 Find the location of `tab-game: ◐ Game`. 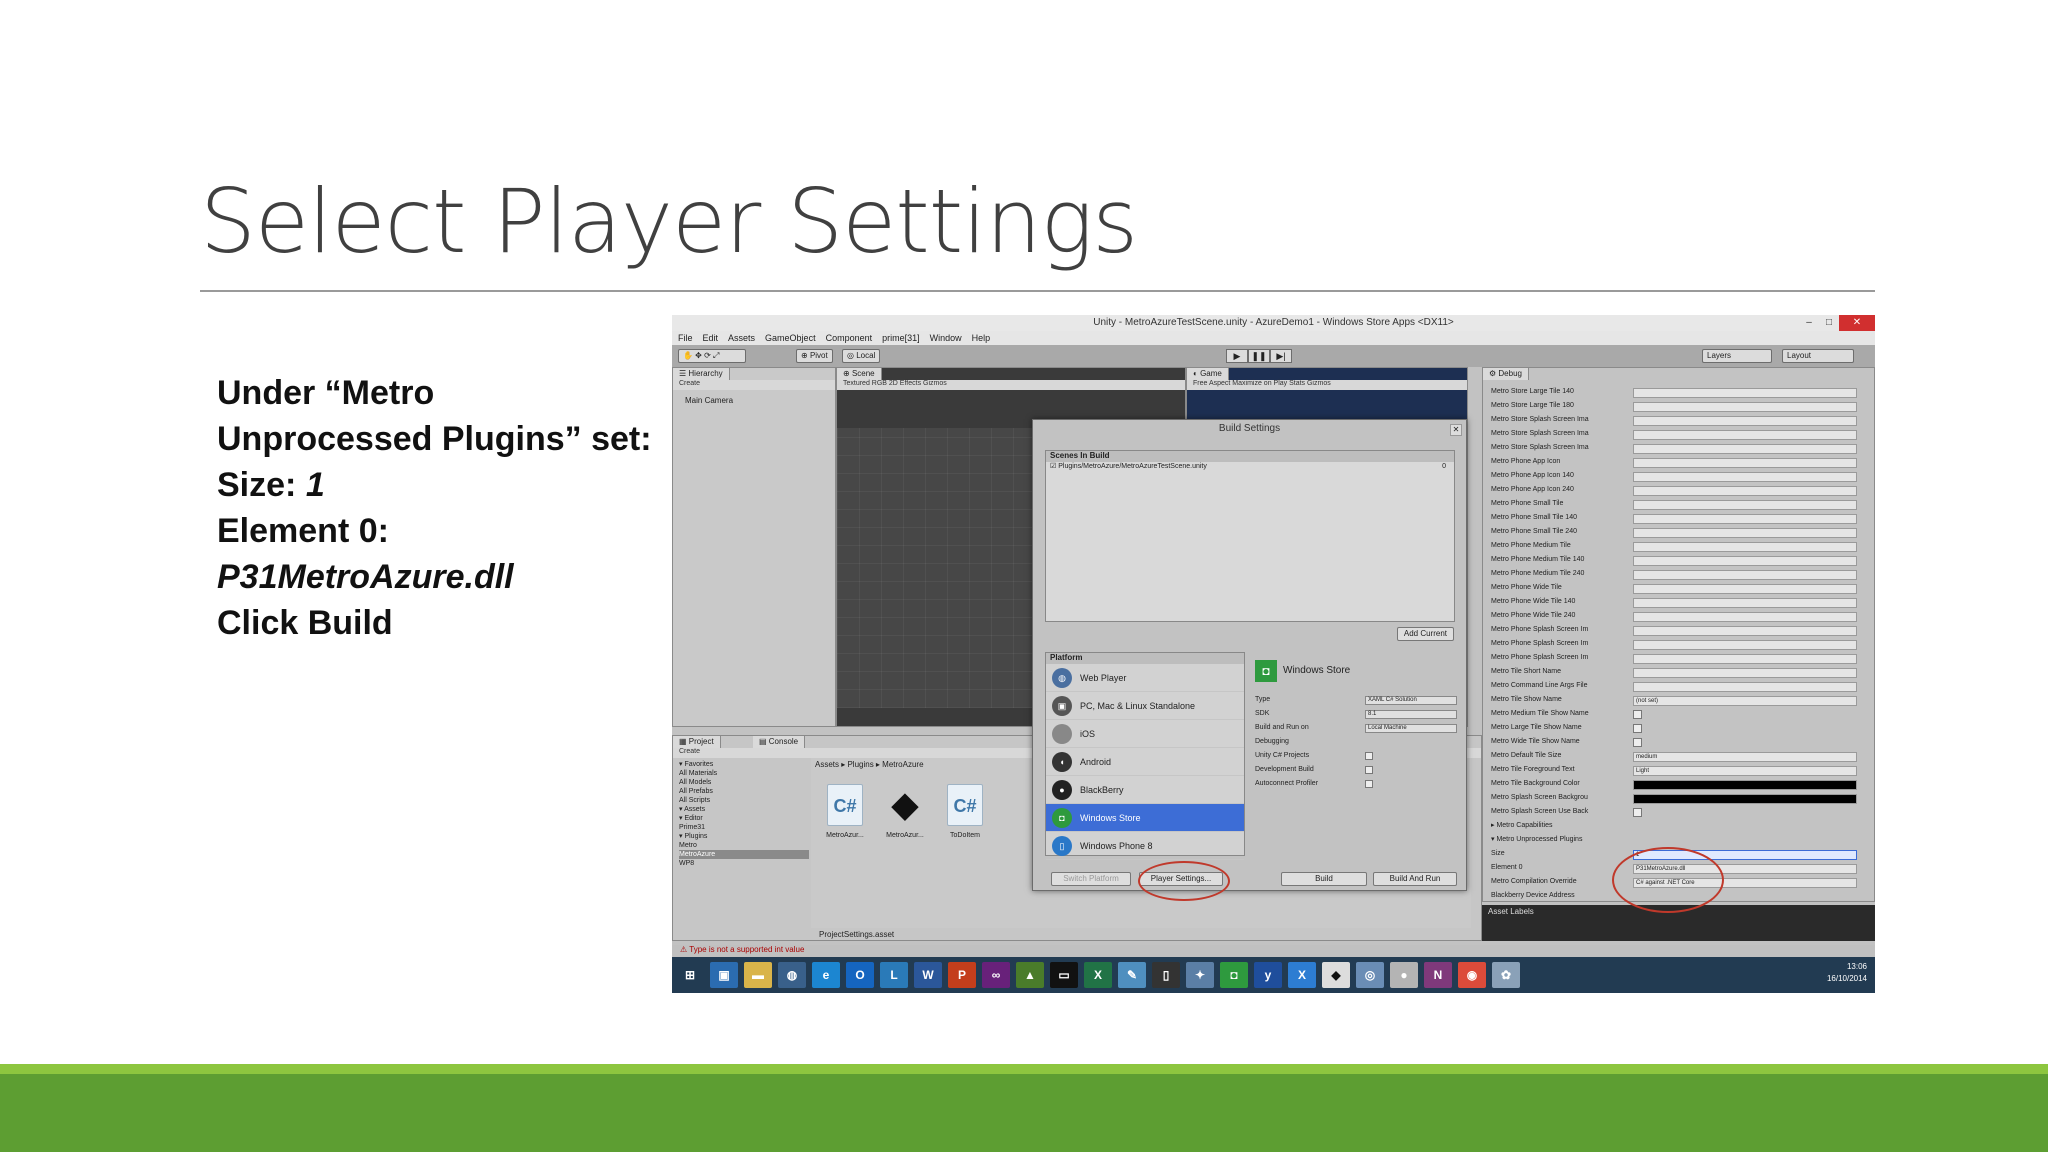

tab-game: ◐ Game is located at coordinates (1208, 374).